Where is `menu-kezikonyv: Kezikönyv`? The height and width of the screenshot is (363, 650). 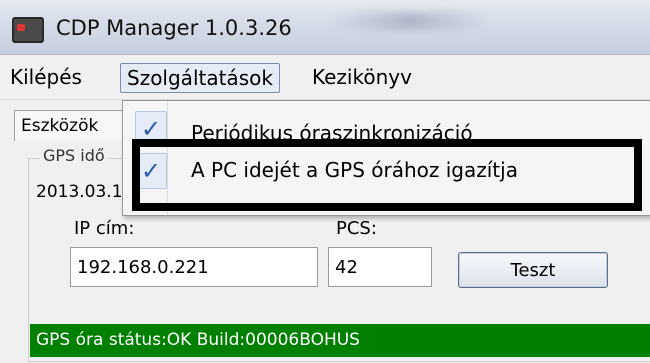 menu-kezikonyv: Kezikönyv is located at coordinates (362, 77).